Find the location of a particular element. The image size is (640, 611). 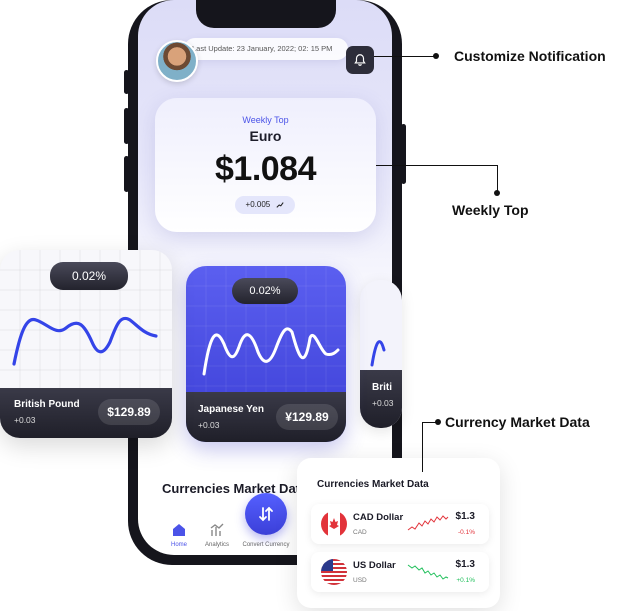

weekly-top-change-badge: +0.005 is located at coordinates (265, 205).